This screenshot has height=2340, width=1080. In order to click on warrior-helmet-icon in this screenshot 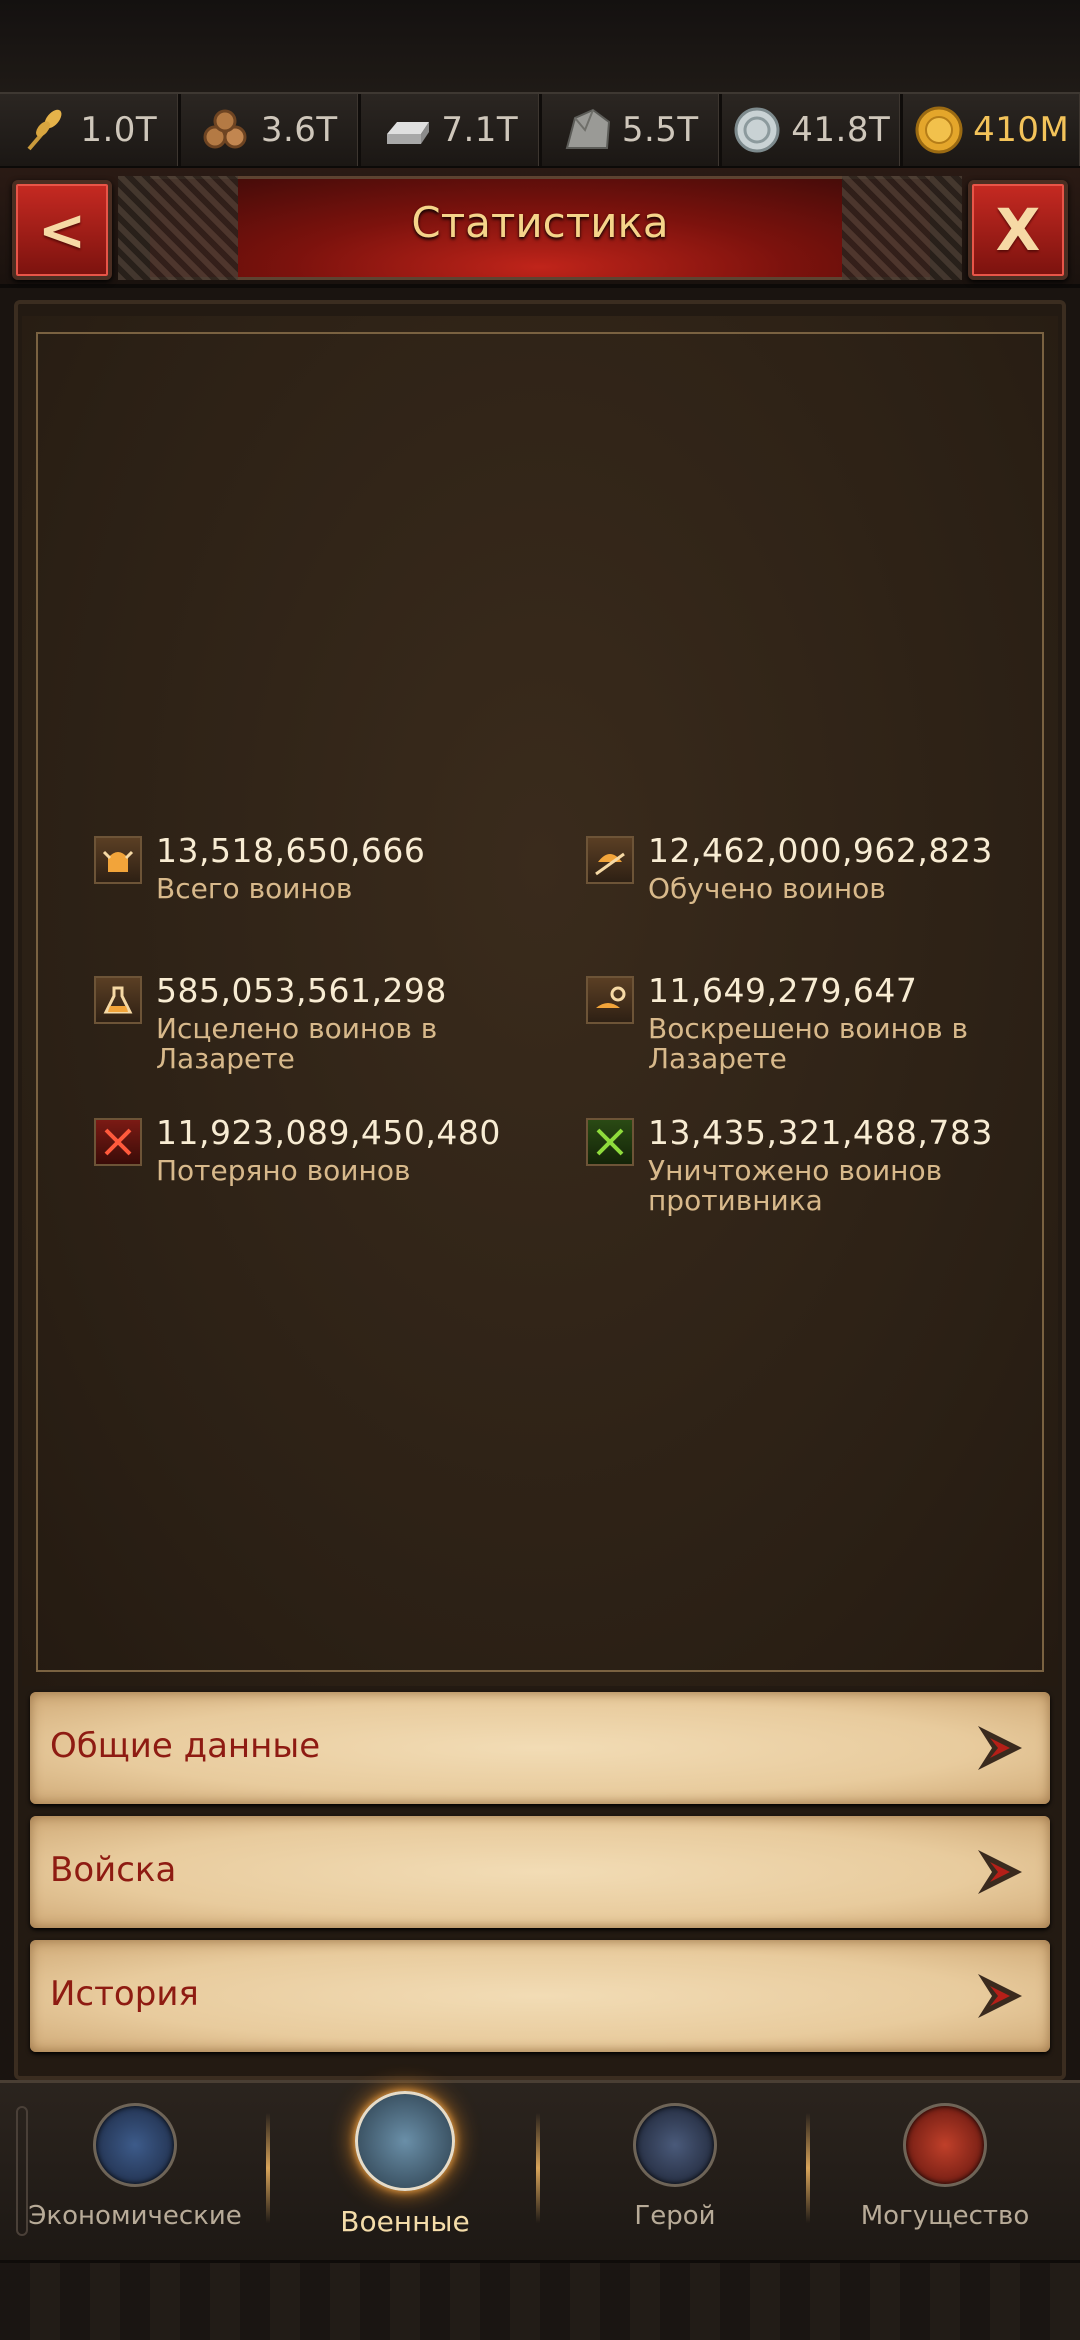, I will do `click(118, 860)`.